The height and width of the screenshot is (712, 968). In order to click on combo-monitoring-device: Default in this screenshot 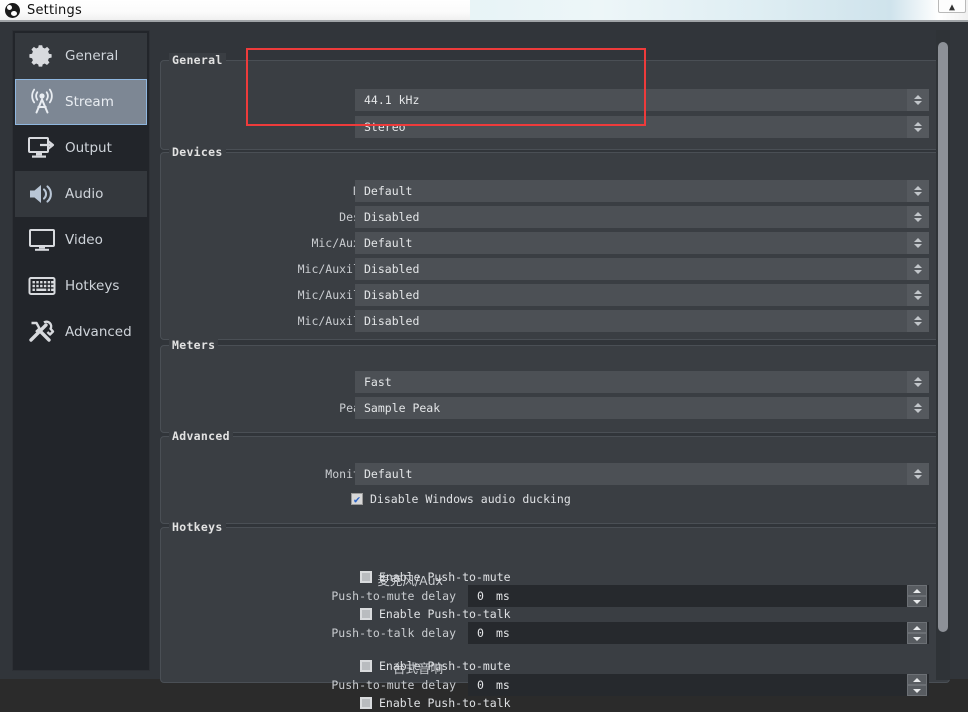, I will do `click(642, 474)`.